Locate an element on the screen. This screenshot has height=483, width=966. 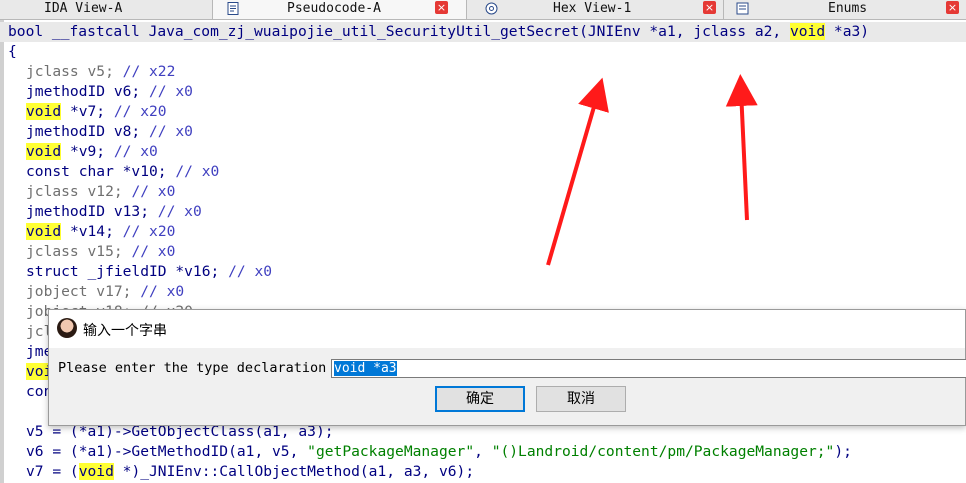
declaration-line: void *v7; // x20 is located at coordinates (96, 112).